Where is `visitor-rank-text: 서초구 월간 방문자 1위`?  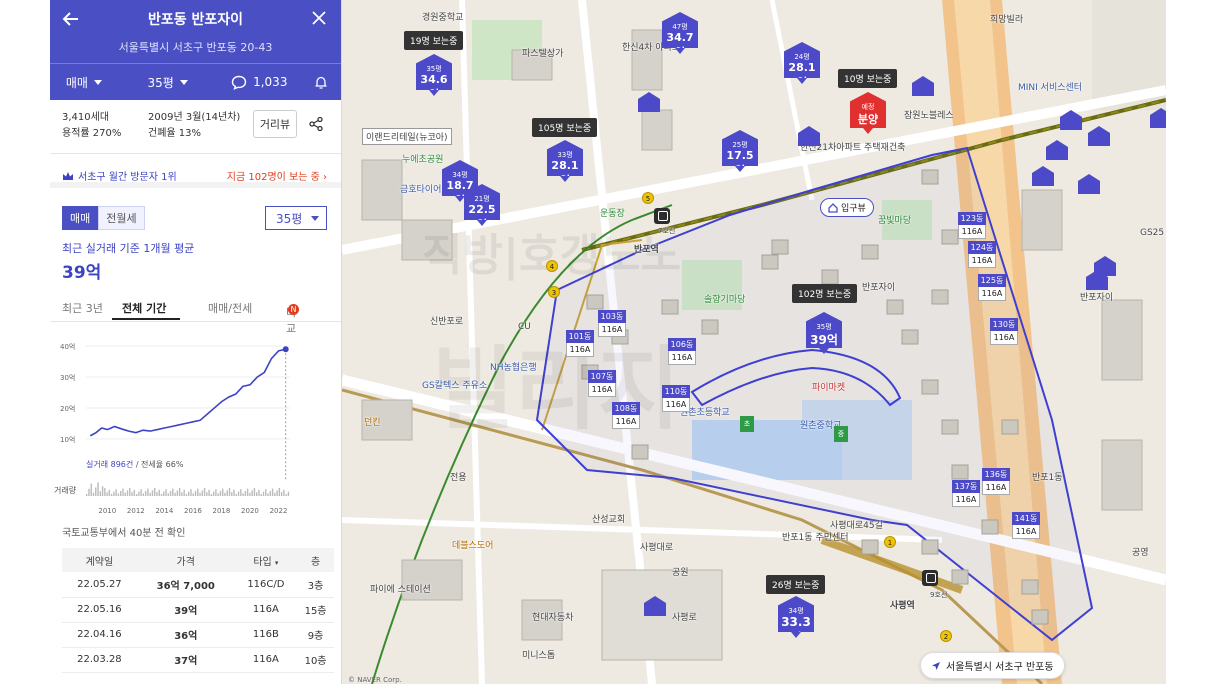 visitor-rank-text: 서초구 월간 방문자 1위 is located at coordinates (127, 177).